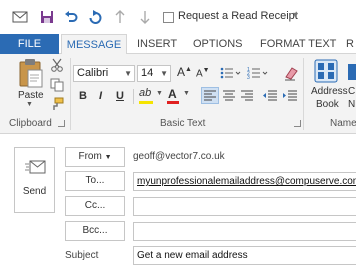 This screenshot has width=356, height=267. I want to click on cc-field, so click(244, 206).